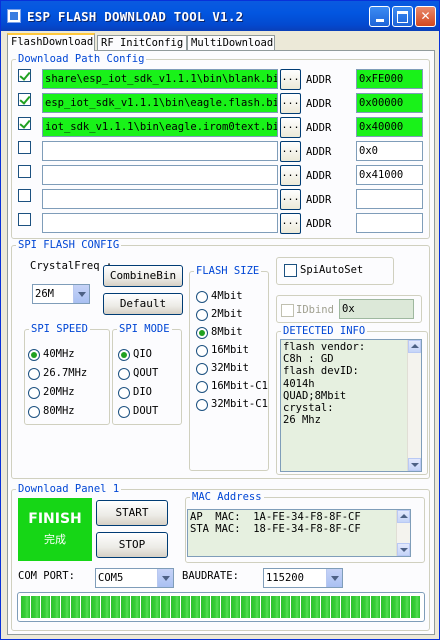 The height and width of the screenshot is (640, 440). What do you see at coordinates (402, 16) in the screenshot?
I see `maximize-button` at bounding box center [402, 16].